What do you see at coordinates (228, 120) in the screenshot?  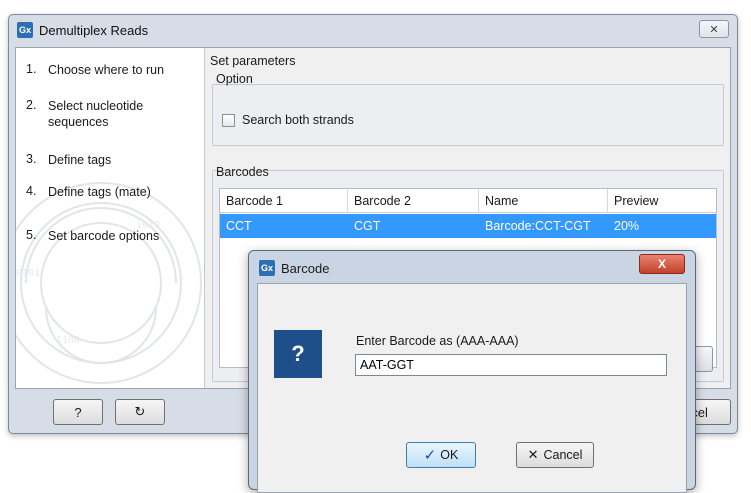 I see `search-both-strands-checkbox` at bounding box center [228, 120].